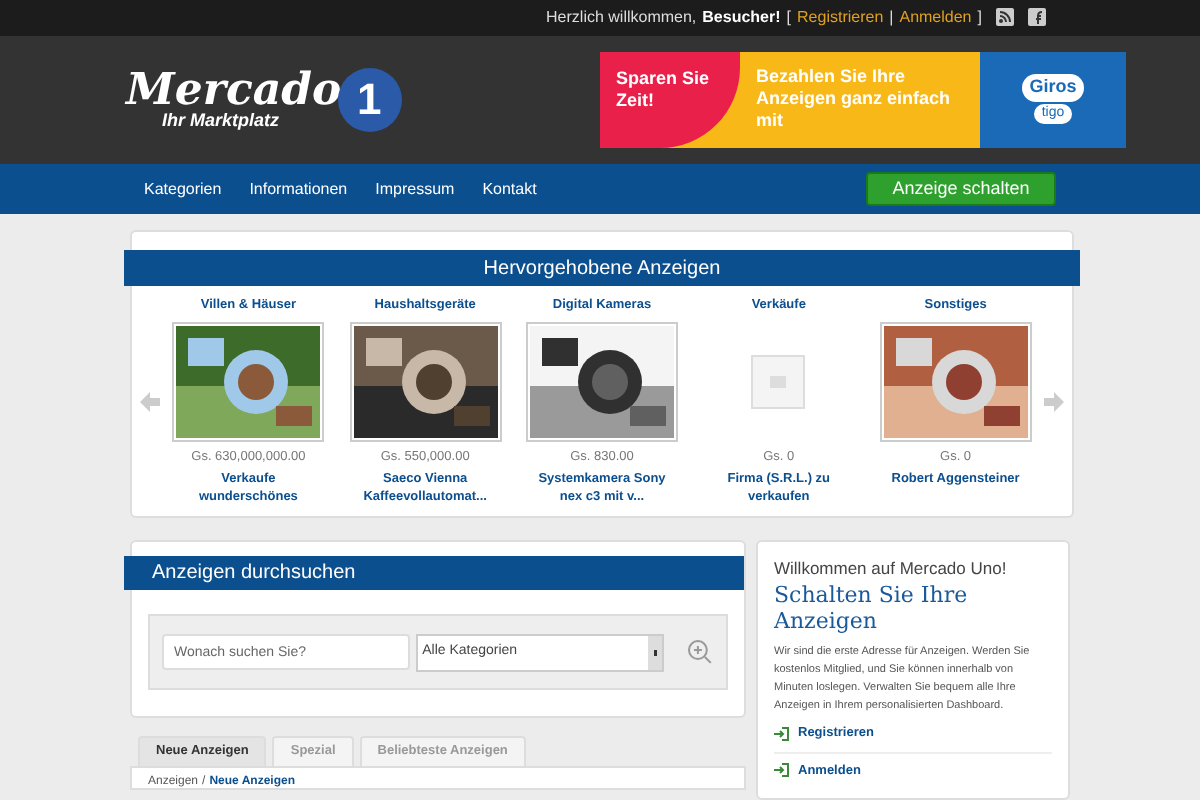 This screenshot has height=800, width=1200. What do you see at coordinates (298, 189) in the screenshot?
I see `nav-link: Informationen` at bounding box center [298, 189].